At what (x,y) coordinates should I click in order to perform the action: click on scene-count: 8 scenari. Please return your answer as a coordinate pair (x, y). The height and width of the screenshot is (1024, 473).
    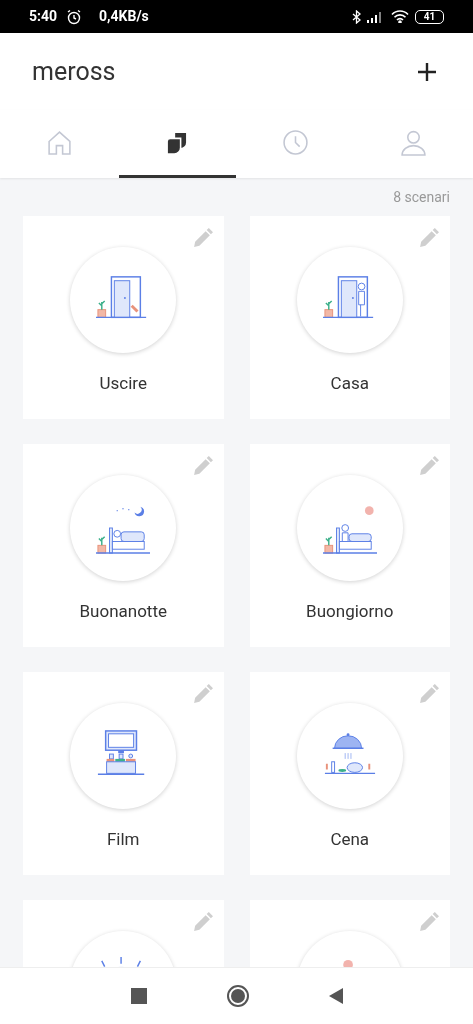
    Looking at the image, I should click on (421, 197).